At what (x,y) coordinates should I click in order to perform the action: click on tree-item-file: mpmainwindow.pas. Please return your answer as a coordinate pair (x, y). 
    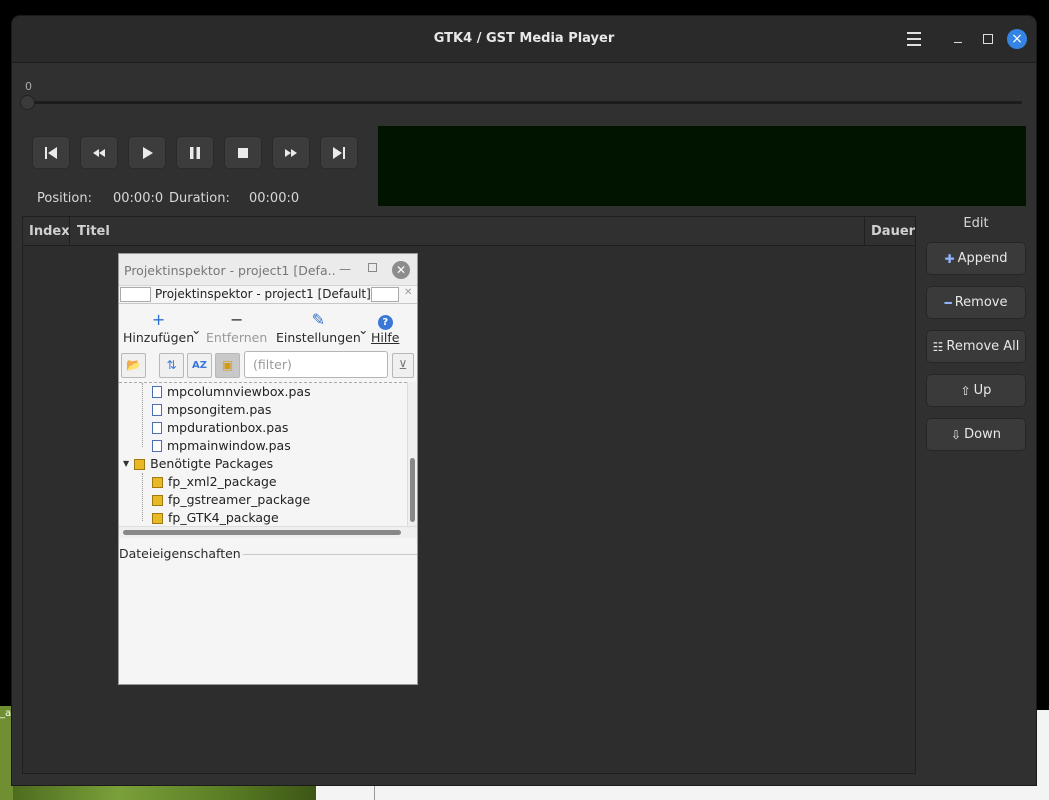
    Looking at the image, I should click on (221, 446).